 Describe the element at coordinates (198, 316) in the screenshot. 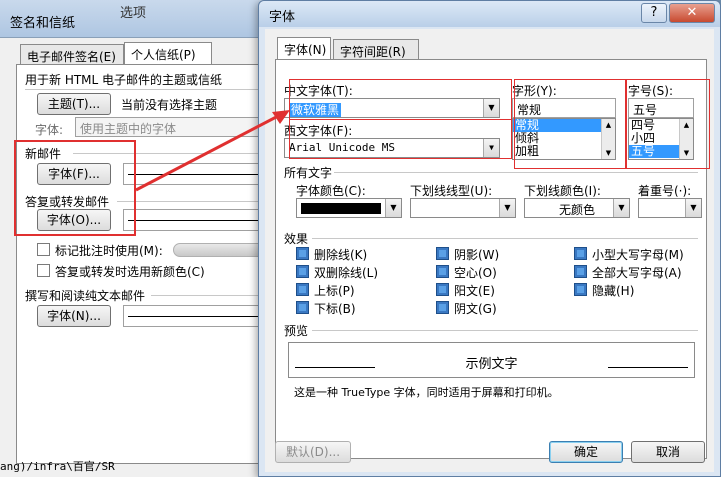

I see `plain-text-font-preview` at that location.